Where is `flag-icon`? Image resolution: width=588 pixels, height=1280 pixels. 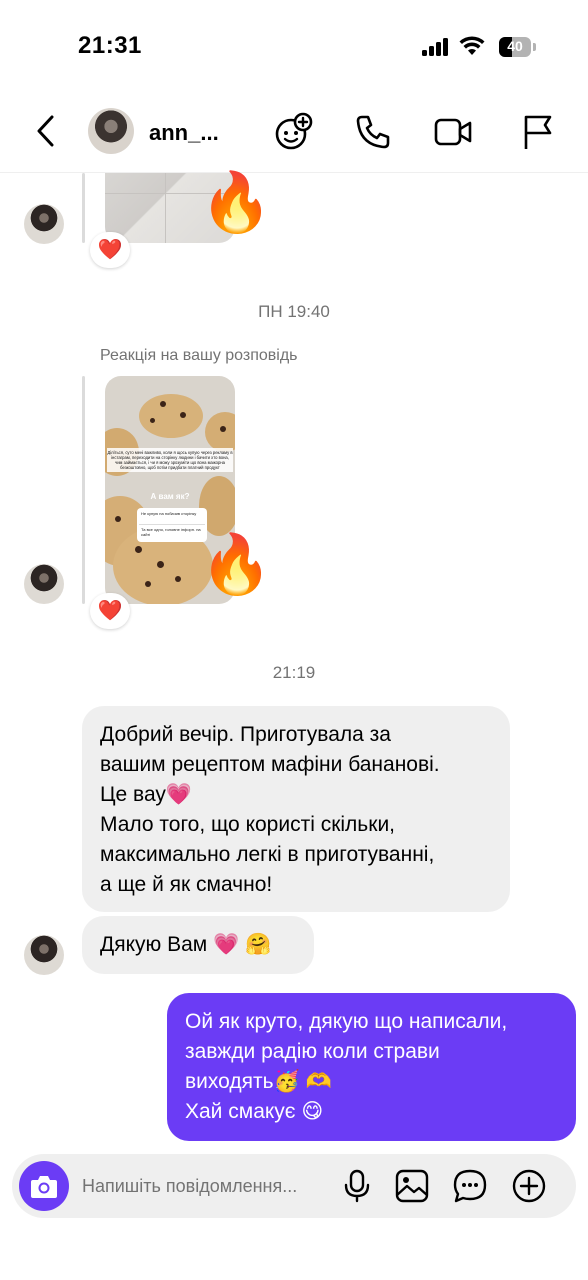 flag-icon is located at coordinates (538, 132).